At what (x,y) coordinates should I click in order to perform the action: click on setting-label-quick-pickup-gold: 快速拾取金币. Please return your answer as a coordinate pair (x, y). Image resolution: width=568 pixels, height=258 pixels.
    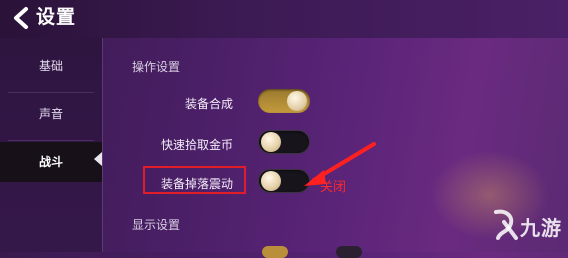
    Looking at the image, I should click on (196, 145).